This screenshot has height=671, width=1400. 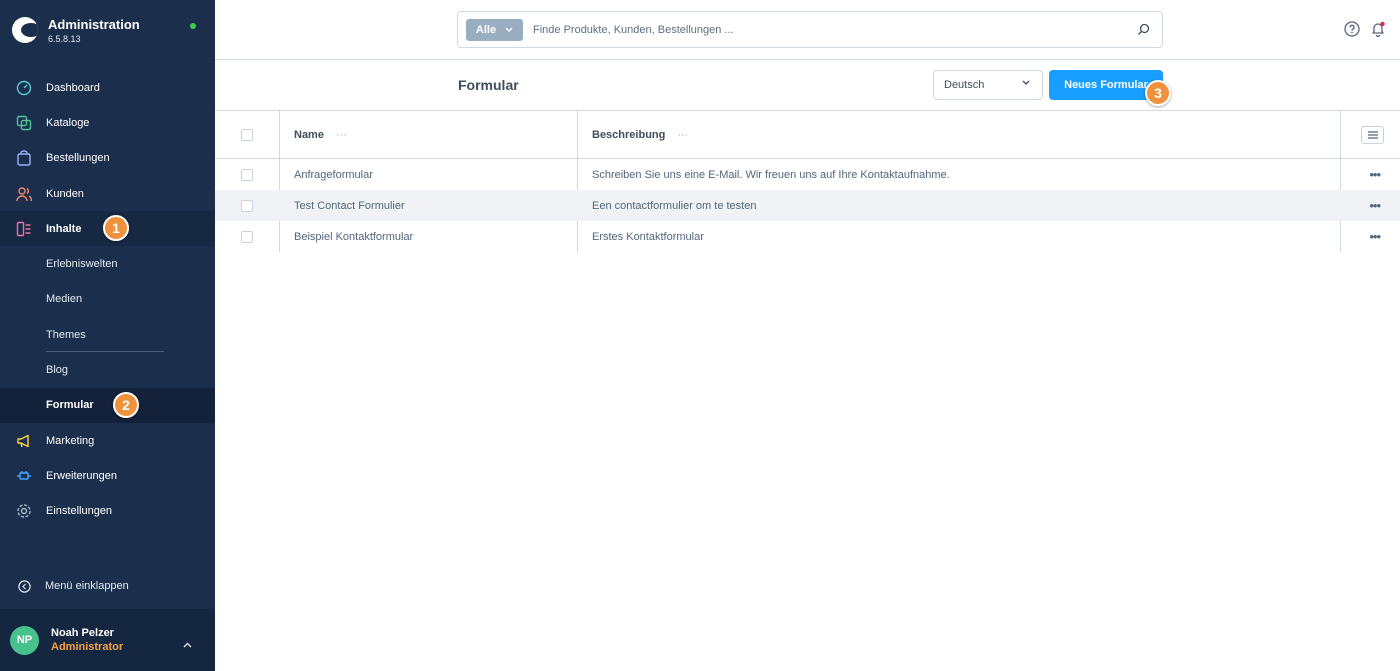 What do you see at coordinates (24, 441) in the screenshot?
I see `megaphone-icon` at bounding box center [24, 441].